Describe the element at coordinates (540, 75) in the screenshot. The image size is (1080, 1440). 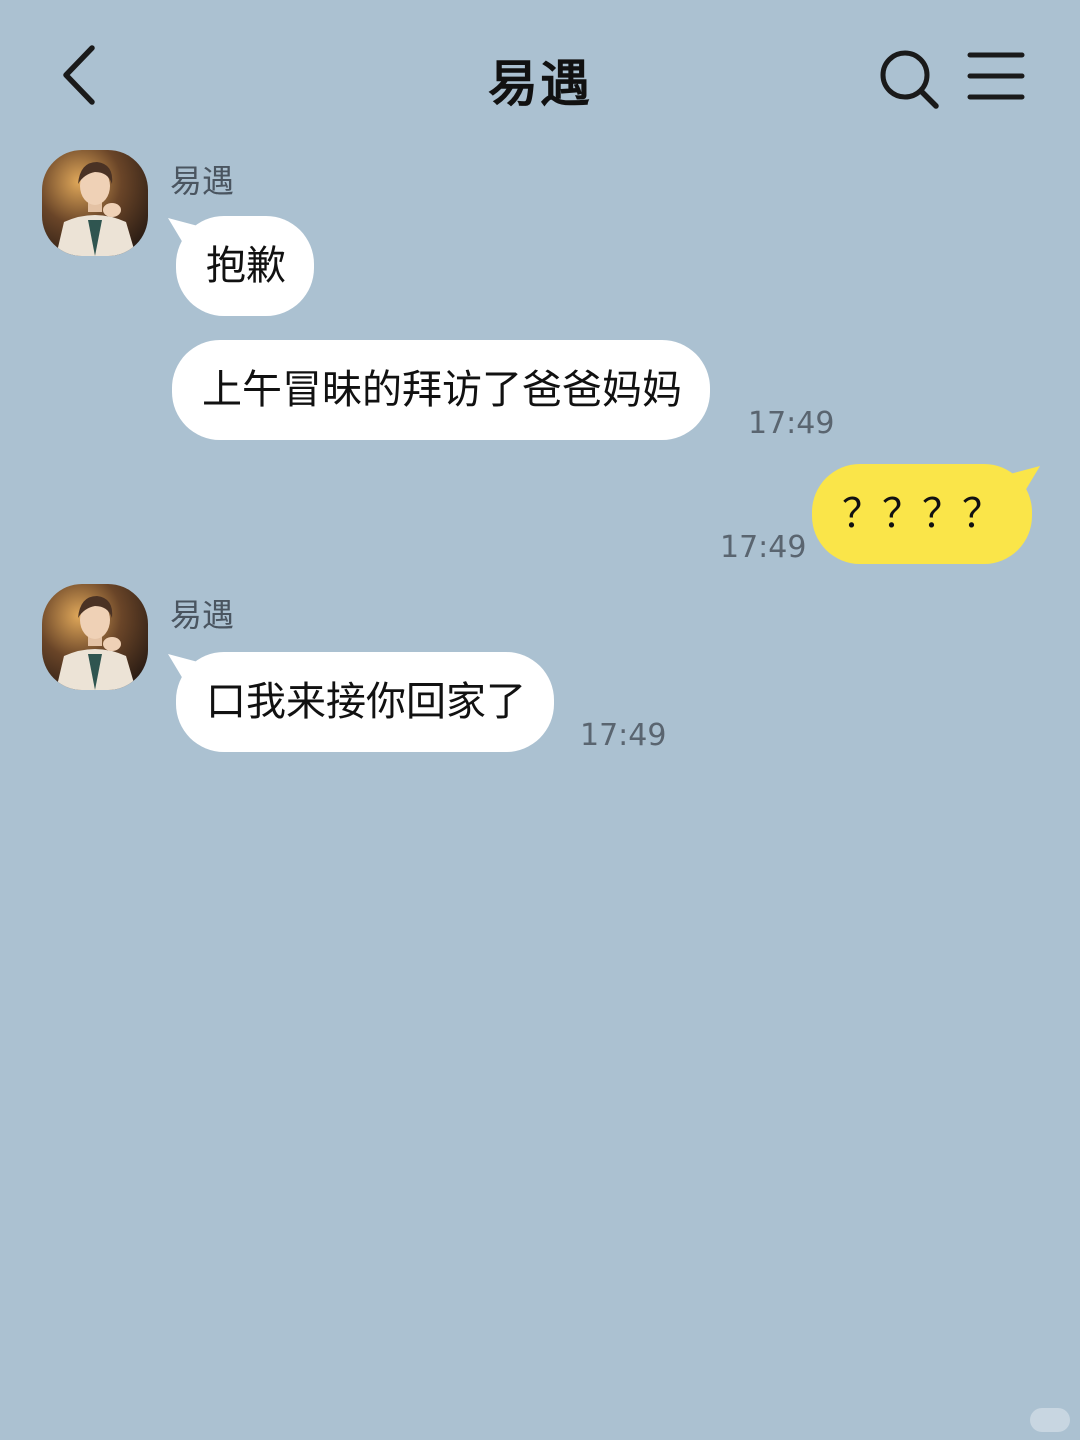
I see `chat-header: 易遇` at that location.